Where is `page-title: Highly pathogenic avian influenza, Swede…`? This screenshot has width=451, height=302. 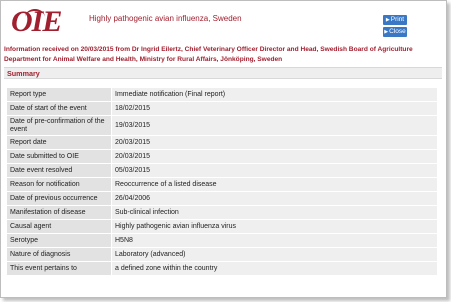
page-title: Highly pathogenic avian influenza, Swede… is located at coordinates (165, 18).